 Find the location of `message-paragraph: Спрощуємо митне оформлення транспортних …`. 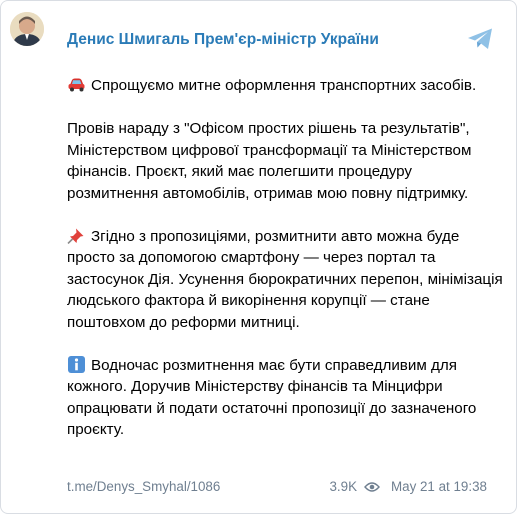

message-paragraph: Спрощуємо митне оформлення транспортних … is located at coordinates (287, 86).